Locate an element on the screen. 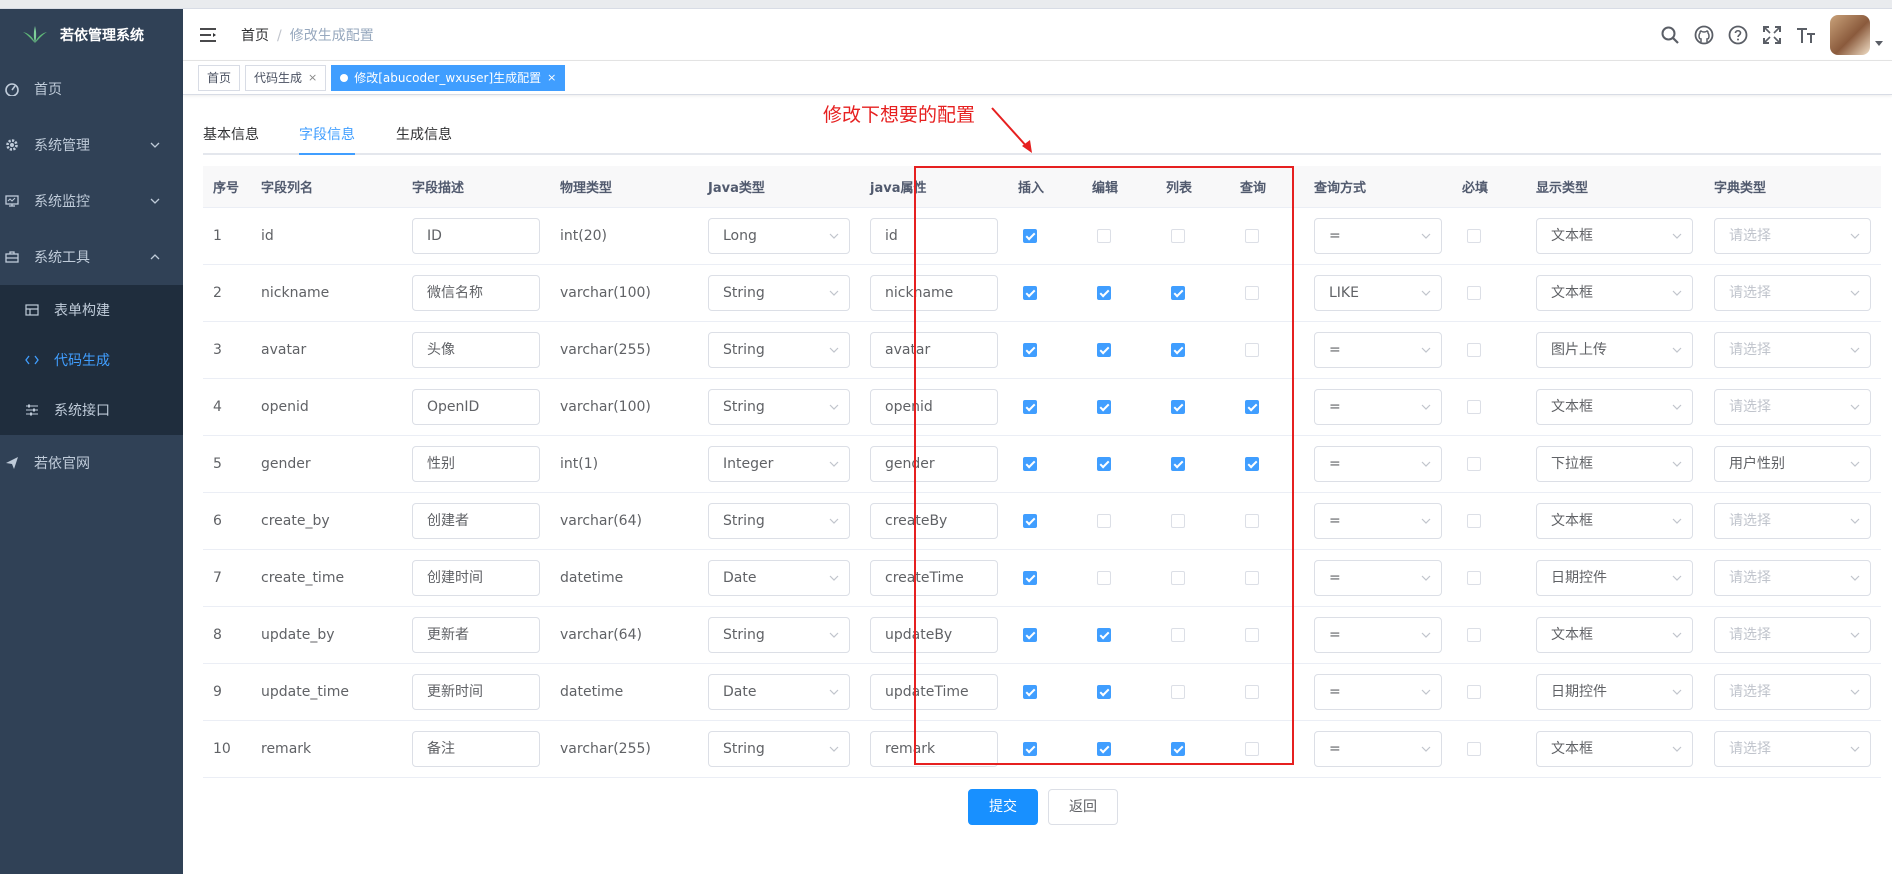 This screenshot has width=1892, height=874. github-icon is located at coordinates (1704, 35).